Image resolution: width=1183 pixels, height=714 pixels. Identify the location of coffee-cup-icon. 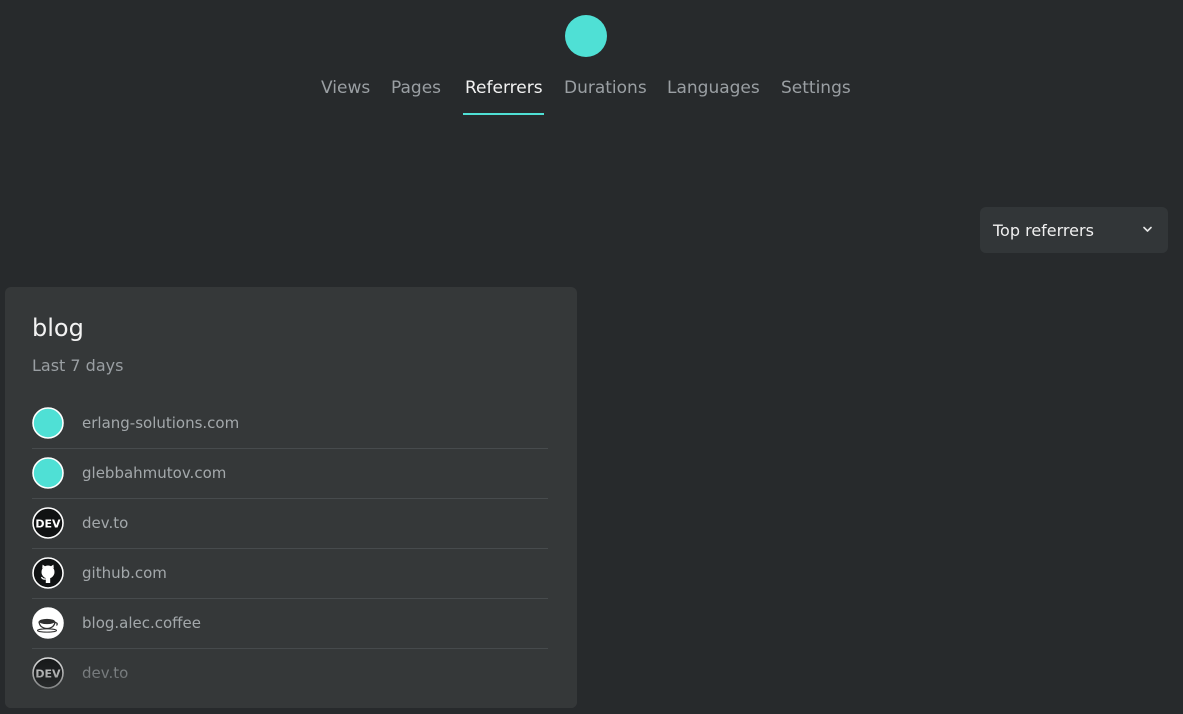
(48, 623).